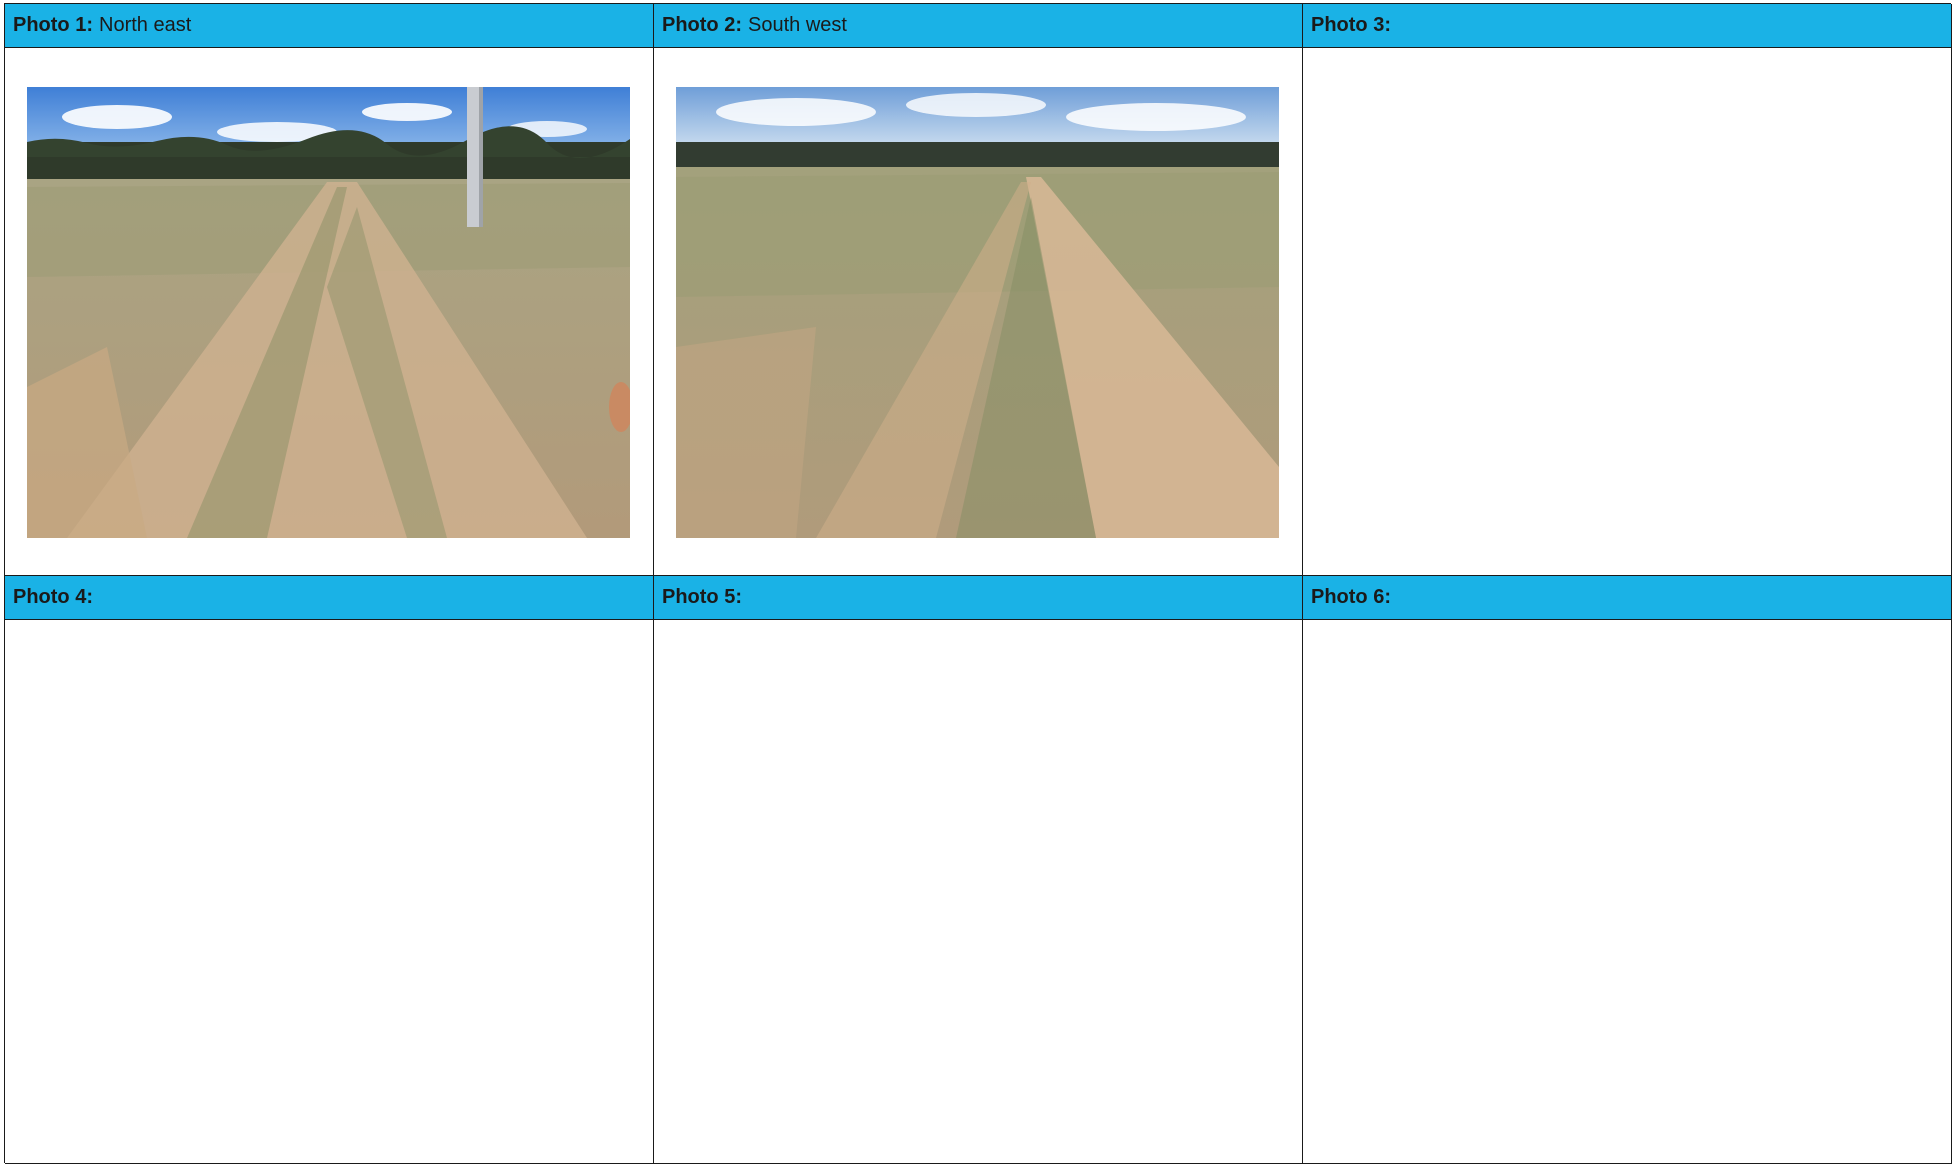  What do you see at coordinates (797, 25) in the screenshot?
I see `photo-description: South west` at bounding box center [797, 25].